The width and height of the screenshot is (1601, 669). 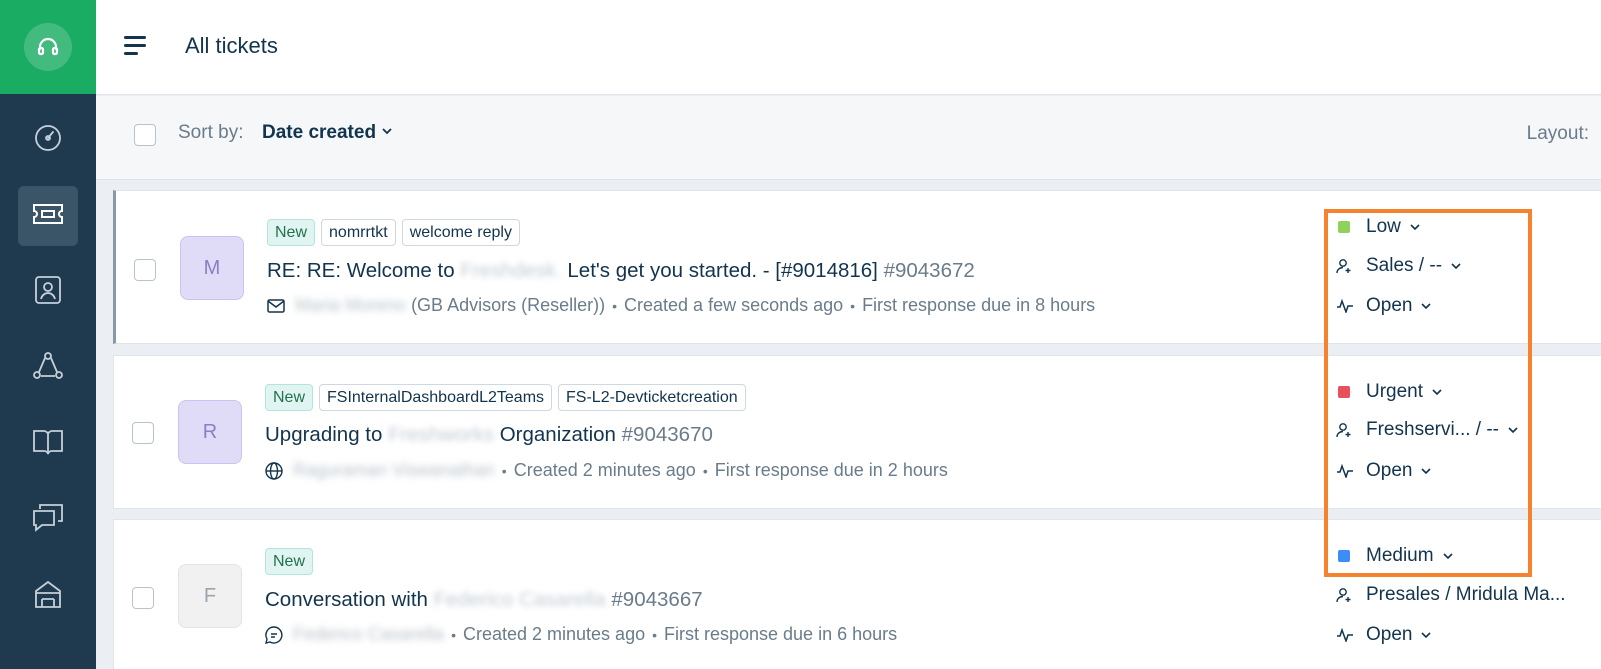 I want to click on discussions-icon, so click(x=48, y=520).